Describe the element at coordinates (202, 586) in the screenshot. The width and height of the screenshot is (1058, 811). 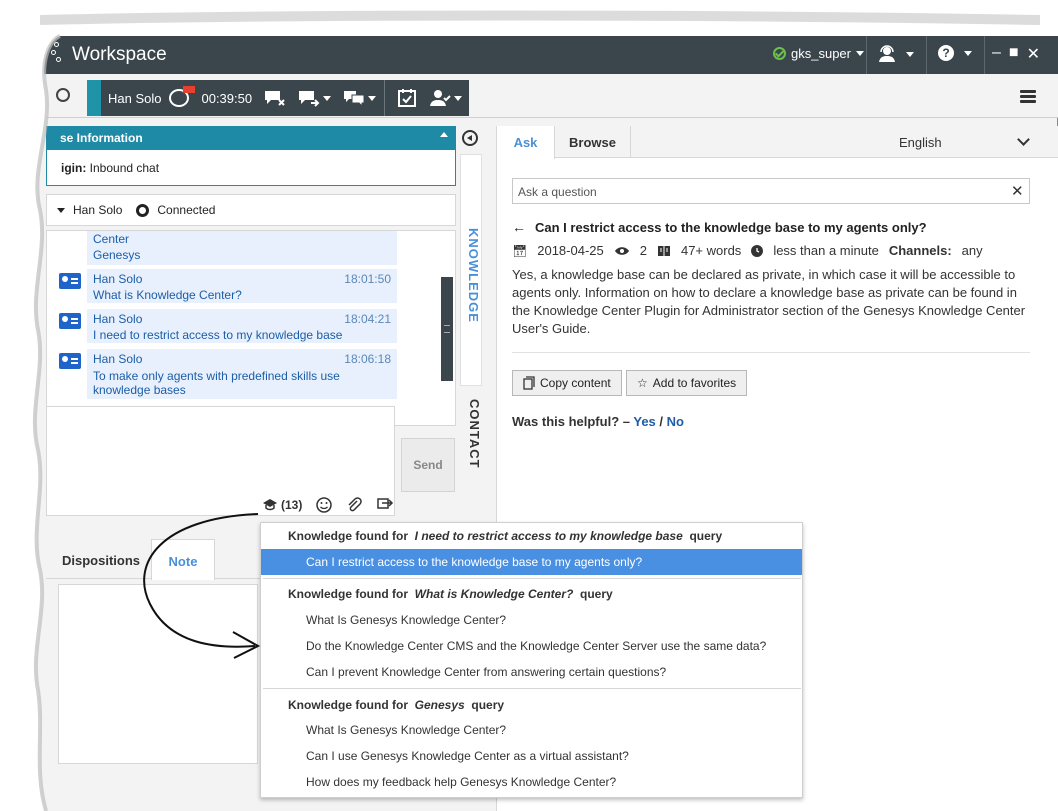
I see `annotation-arrow` at that location.